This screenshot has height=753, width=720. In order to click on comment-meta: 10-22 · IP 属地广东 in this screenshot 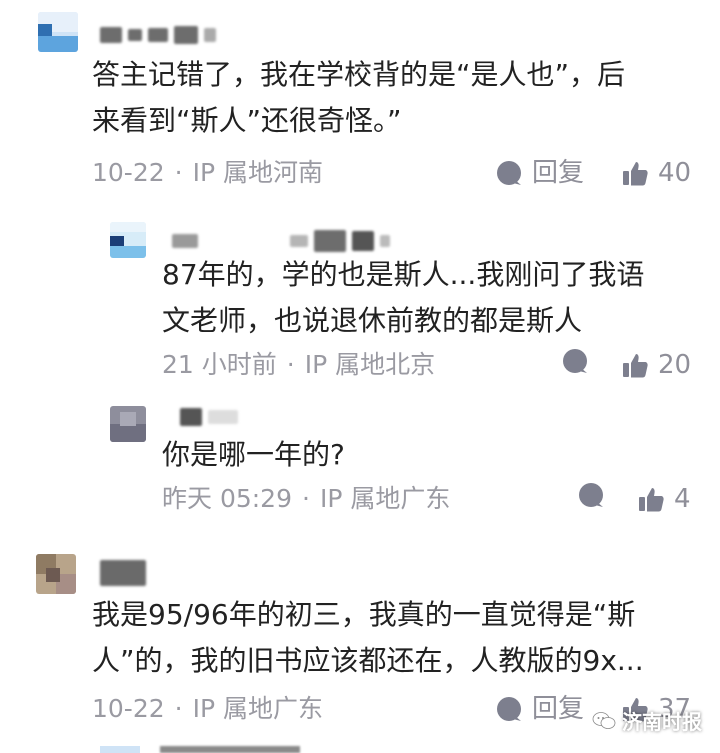, I will do `click(207, 709)`.